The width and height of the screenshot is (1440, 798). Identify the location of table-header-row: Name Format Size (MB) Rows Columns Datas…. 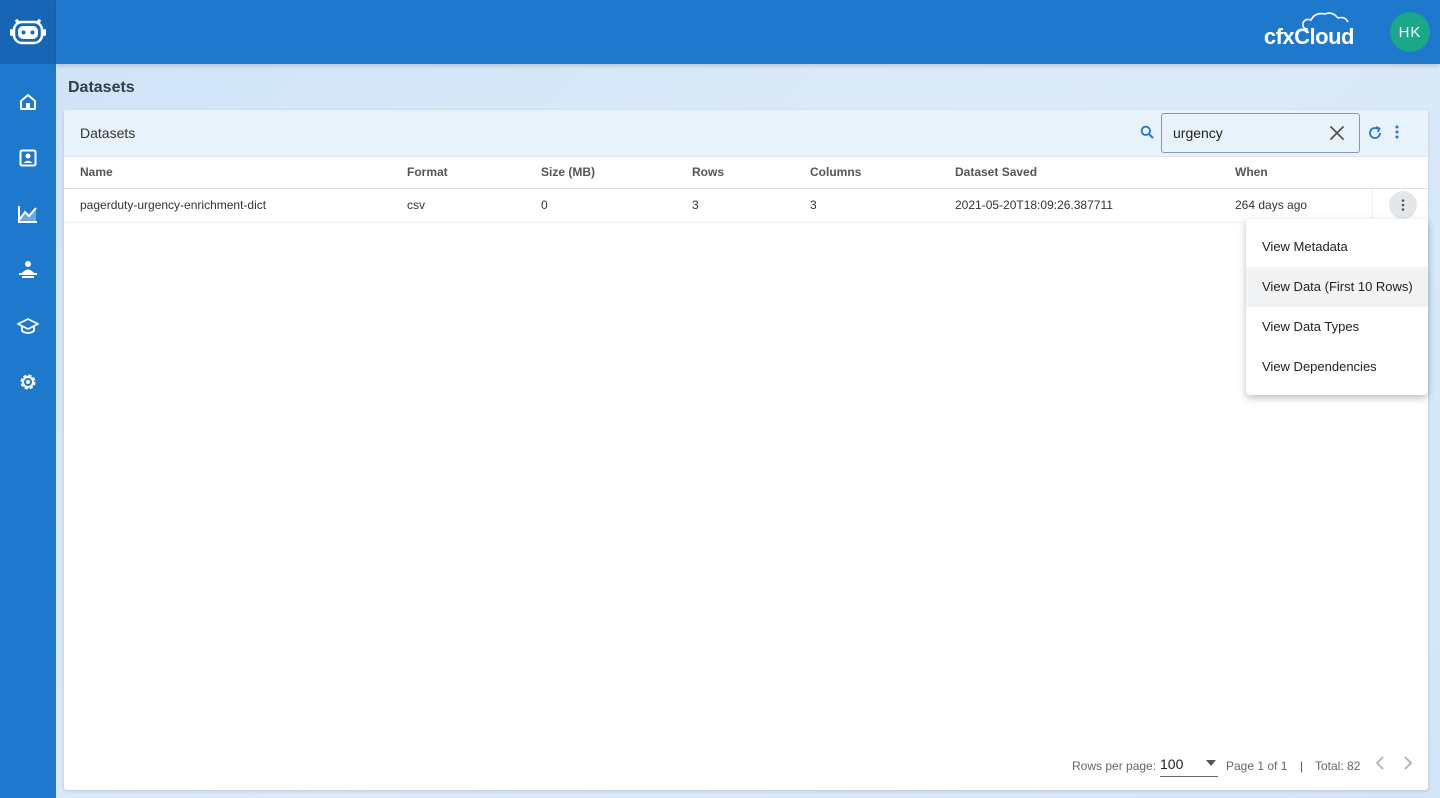
(746, 173).